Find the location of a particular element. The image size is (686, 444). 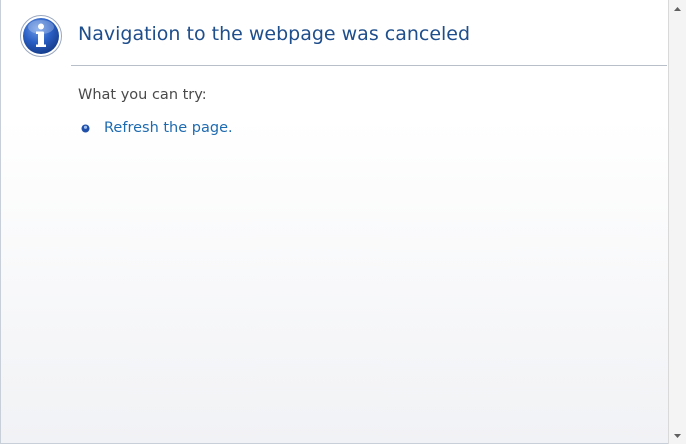

suggestions-heading: What you can try: is located at coordinates (142, 95).